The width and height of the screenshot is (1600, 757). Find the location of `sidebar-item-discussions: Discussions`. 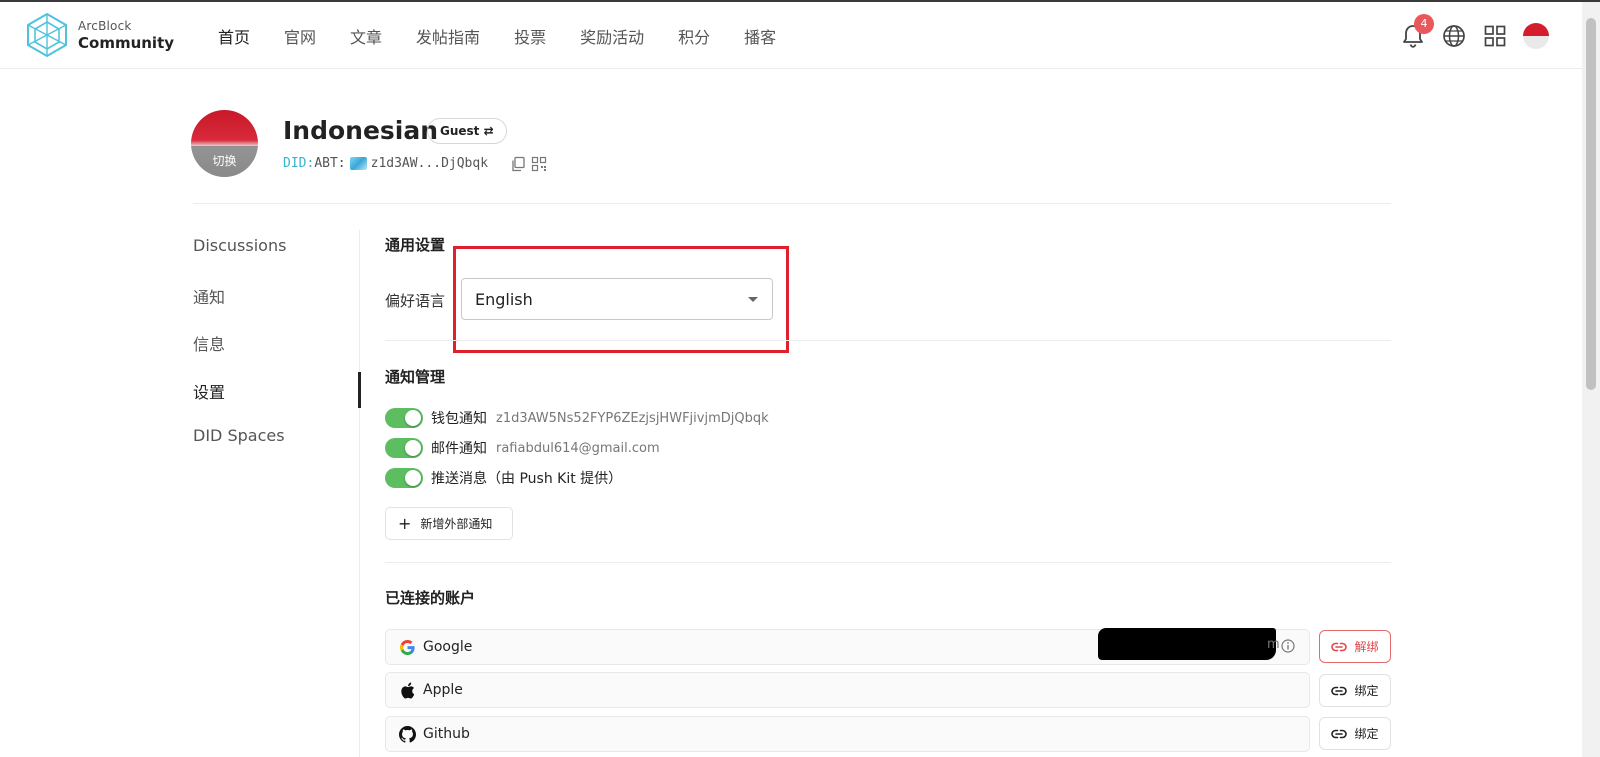

sidebar-item-discussions: Discussions is located at coordinates (239, 245).